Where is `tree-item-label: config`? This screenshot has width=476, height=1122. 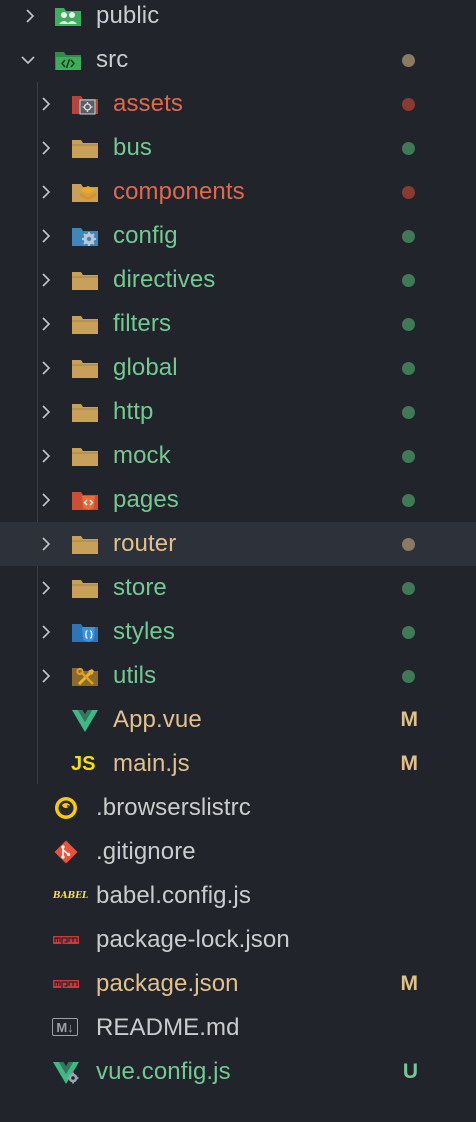 tree-item-label: config is located at coordinates (145, 235).